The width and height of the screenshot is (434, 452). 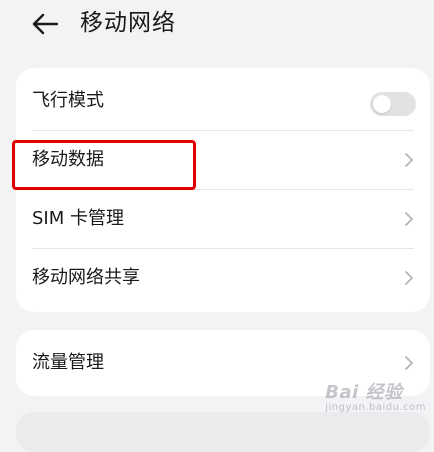 I want to click on mobile-hotspot-label: 移动网络共享, so click(x=86, y=277).